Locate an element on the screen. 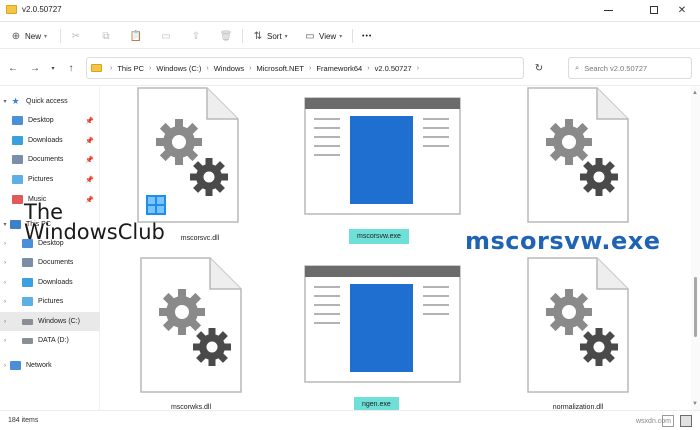 This screenshot has width=700, height=430. sidebar-item-desktop: Desktop 📌 is located at coordinates (56, 120).